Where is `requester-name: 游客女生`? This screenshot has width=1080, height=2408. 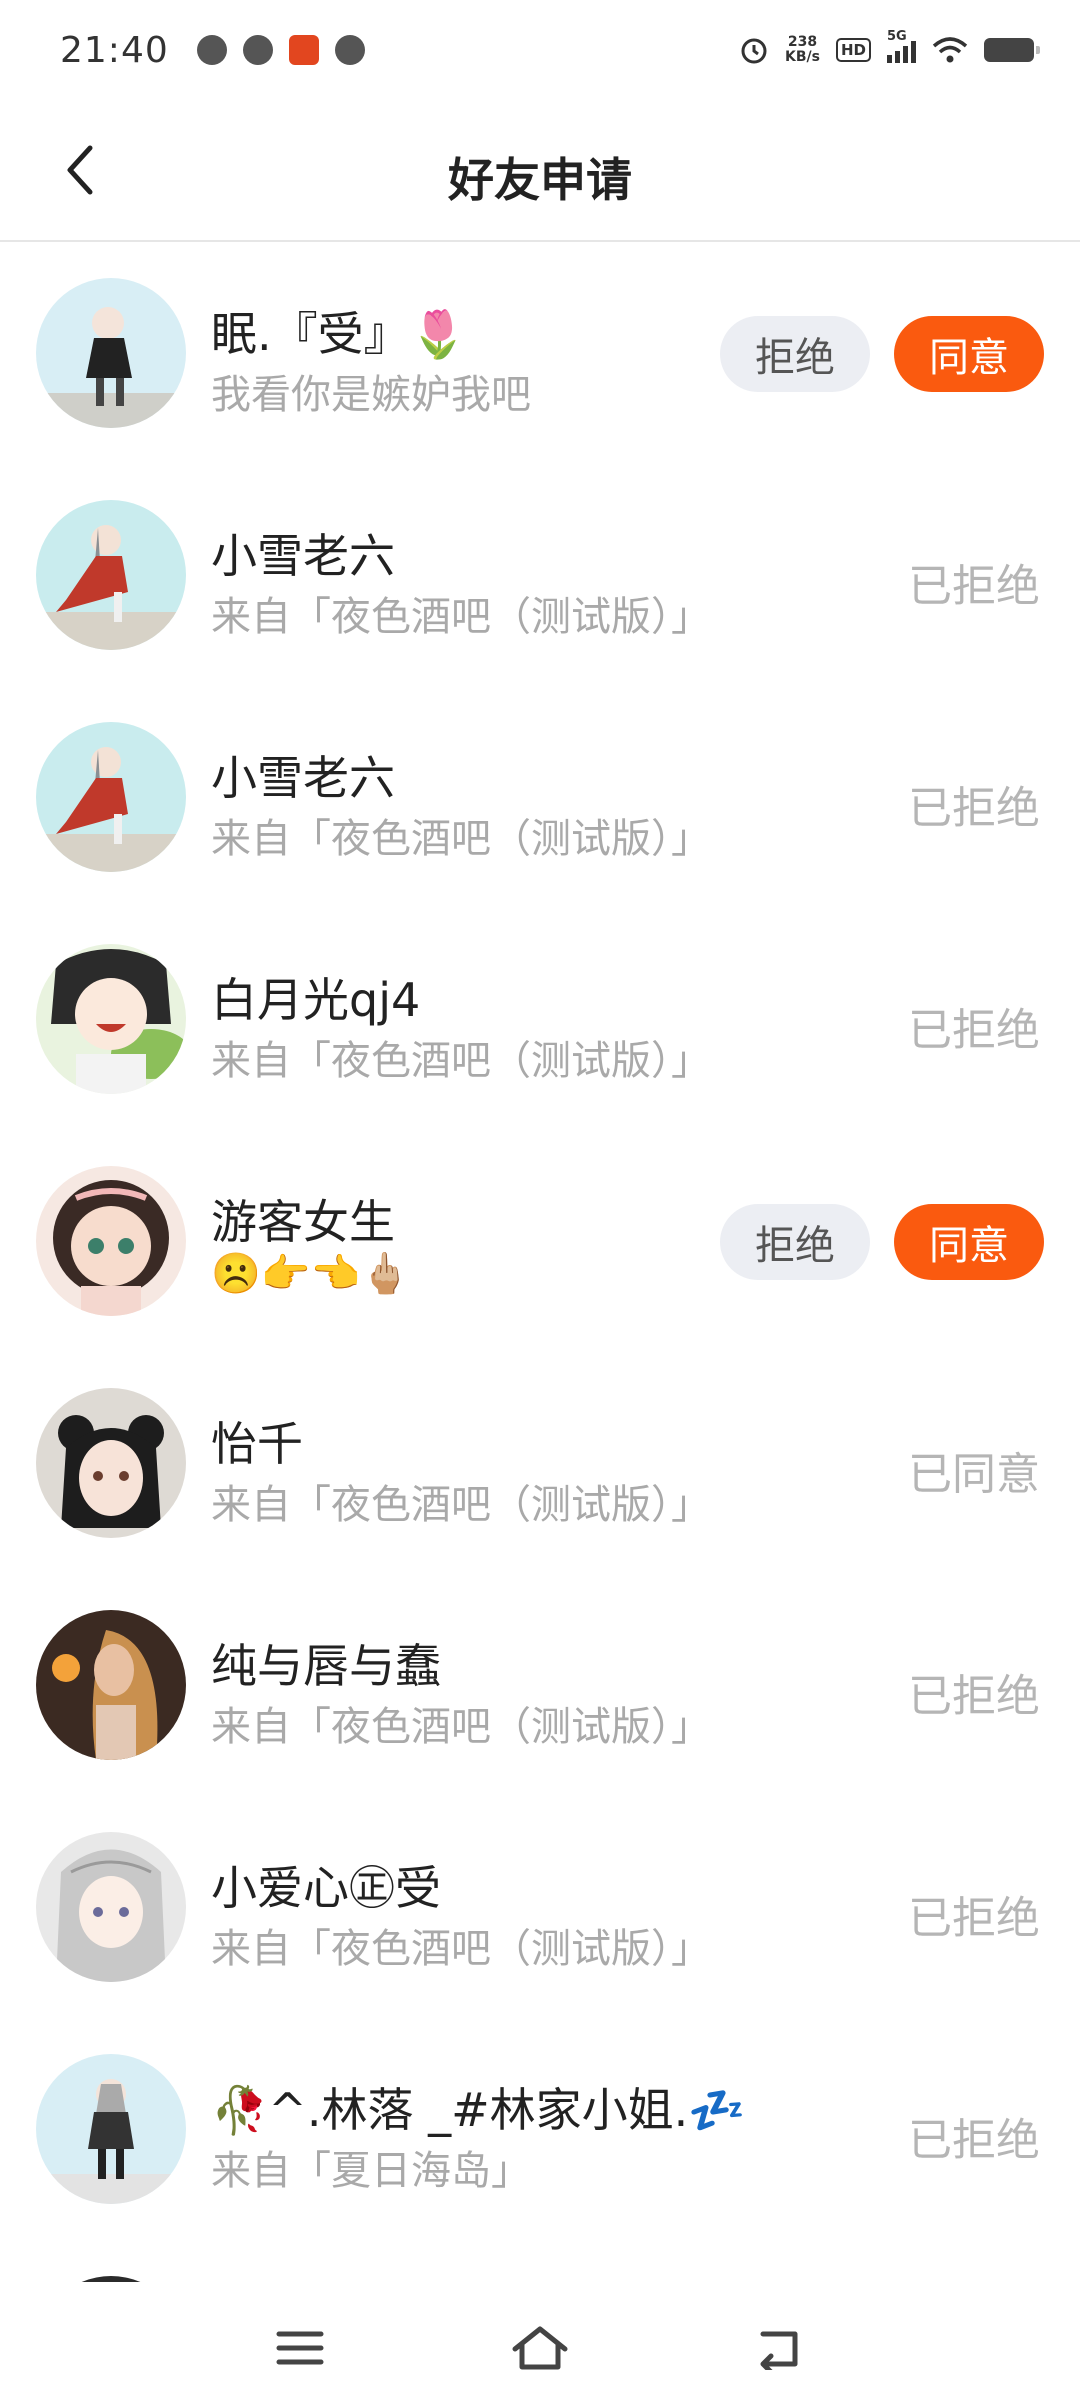 requester-name: 游客女生 is located at coordinates (303, 1222).